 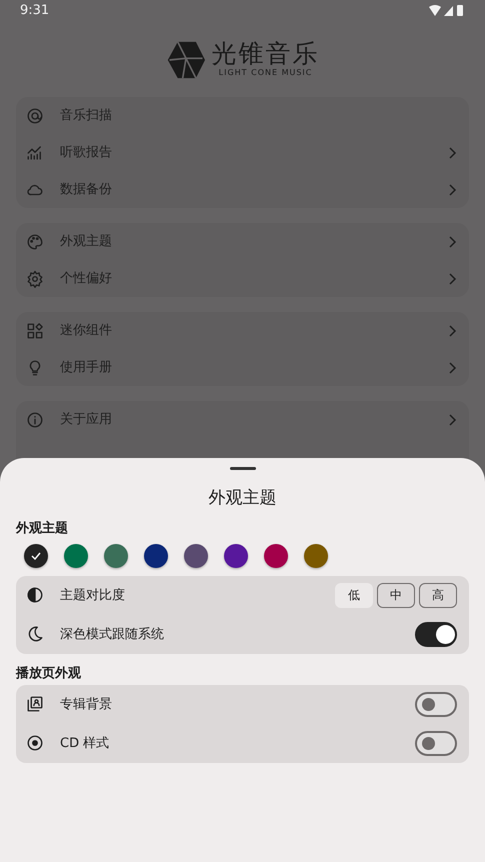 I want to click on contrast-option: 低, so click(x=354, y=595).